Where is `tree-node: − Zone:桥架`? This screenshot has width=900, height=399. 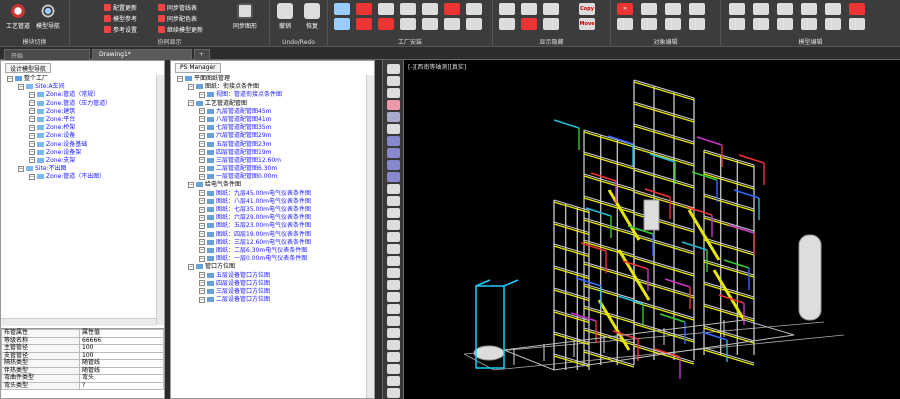 tree-node: − Zone:桥架 is located at coordinates (82, 128).